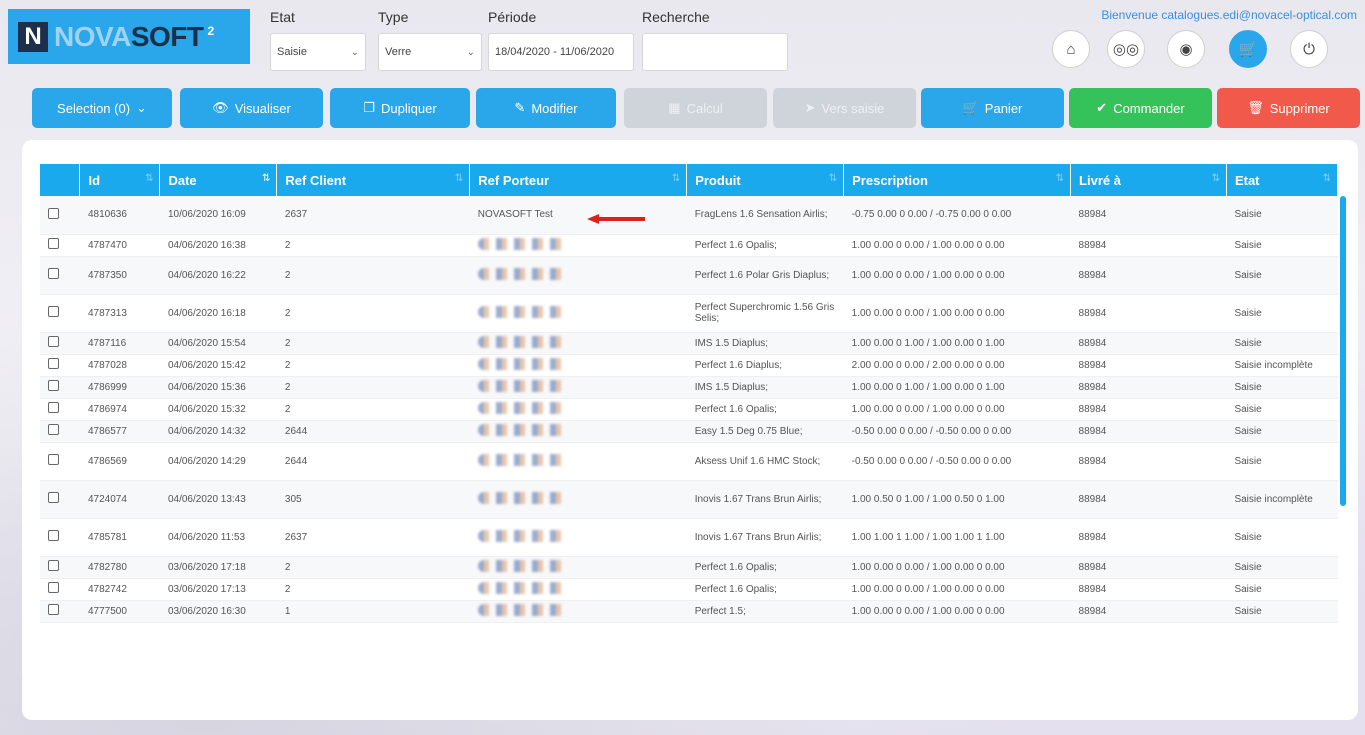 This screenshot has height=735, width=1365. I want to click on header-ref-client: Ref Client ⇅, so click(373, 180).